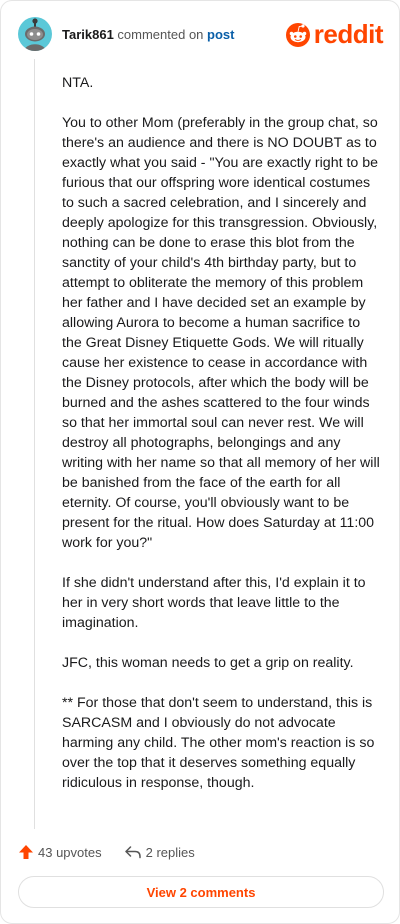 The height and width of the screenshot is (924, 400). What do you see at coordinates (132, 852) in the screenshot?
I see `reply-arrow-icon` at bounding box center [132, 852].